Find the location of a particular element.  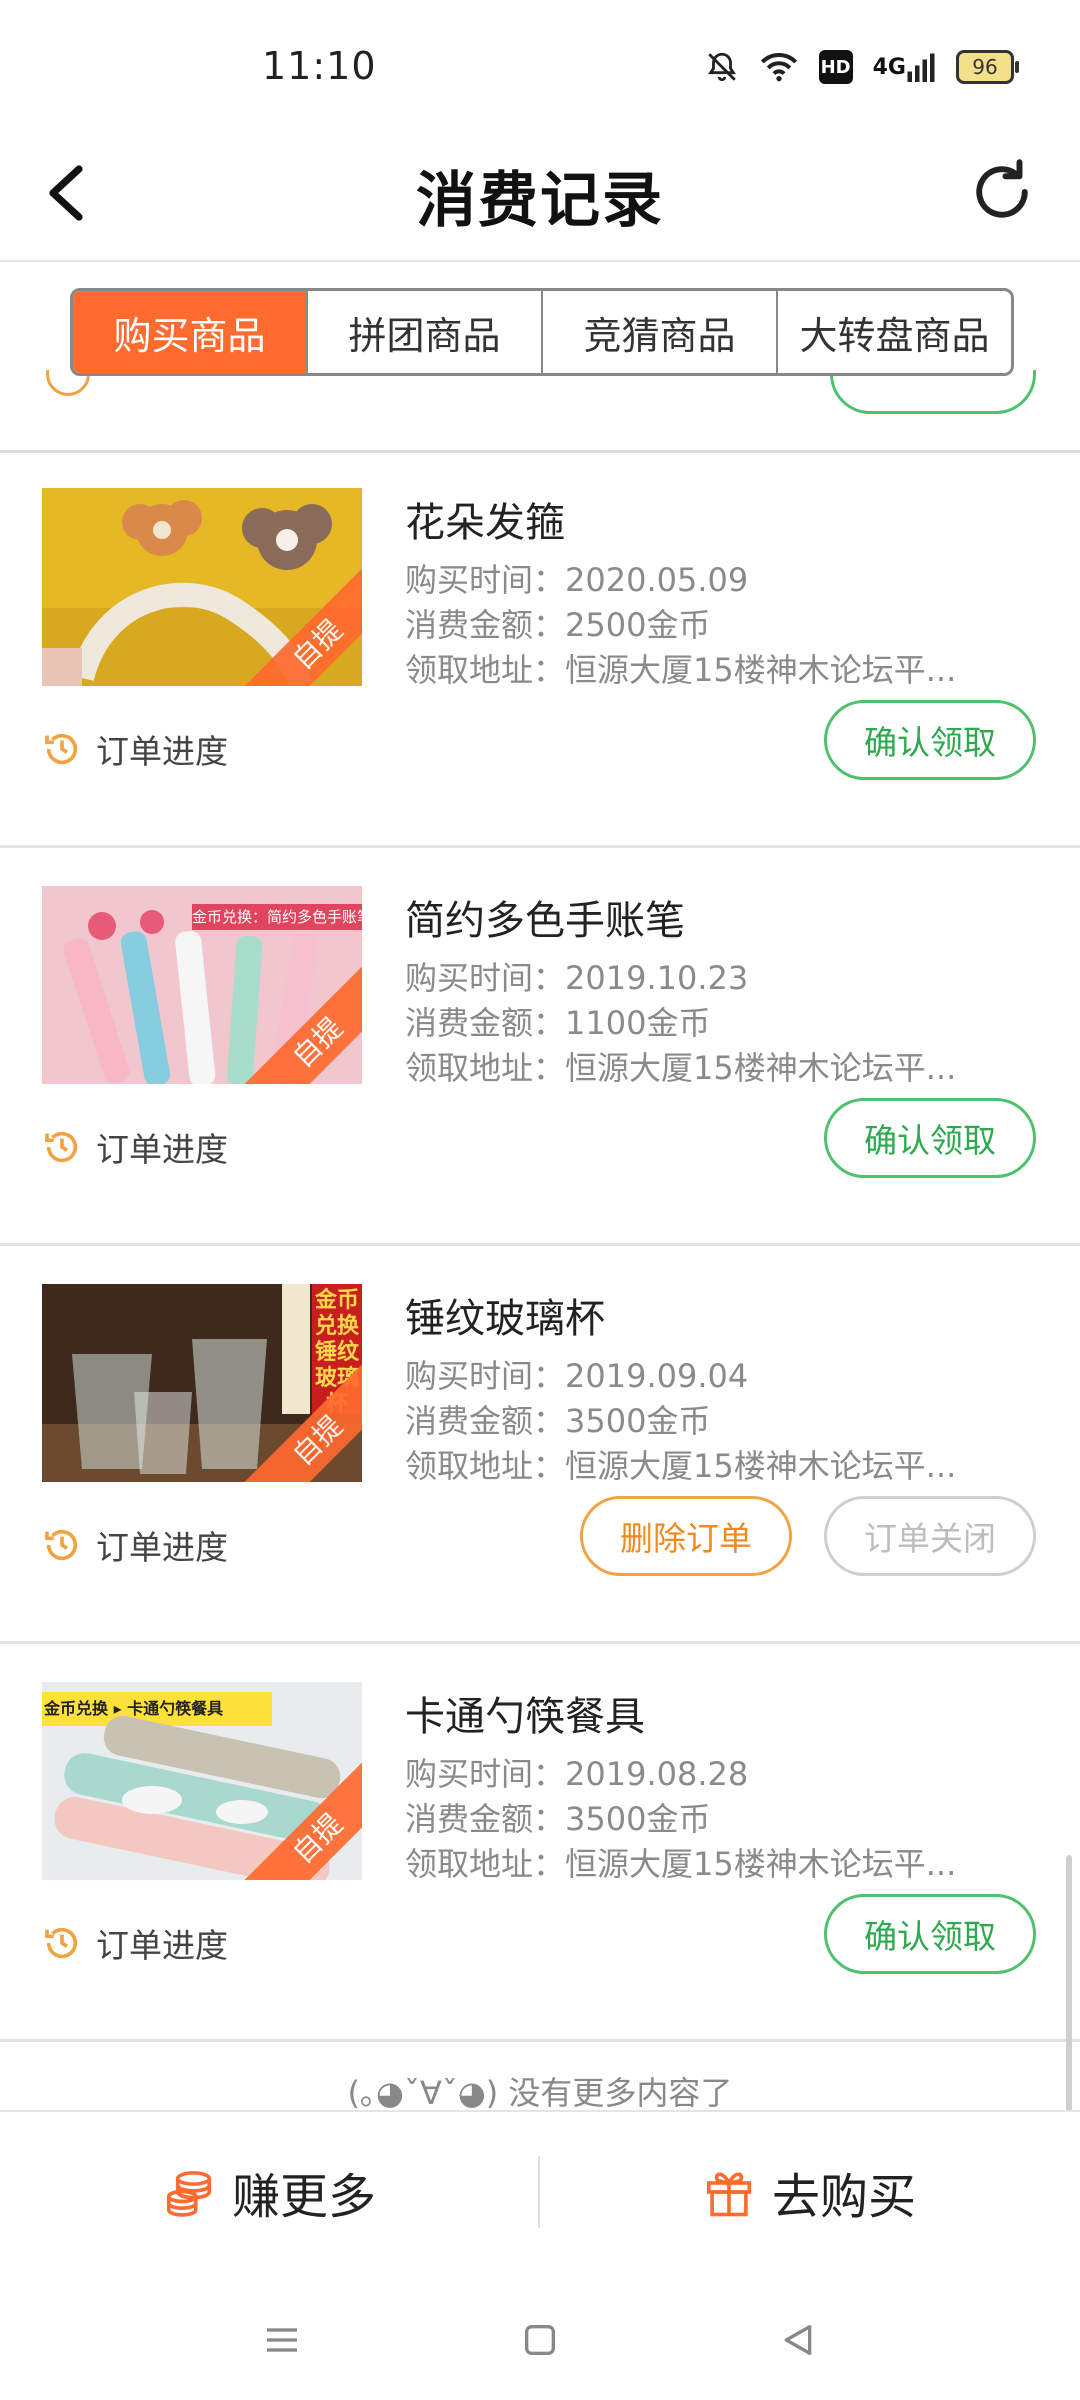

product-image: 金币兑换：简约多色手账笔 自提 is located at coordinates (202, 985).